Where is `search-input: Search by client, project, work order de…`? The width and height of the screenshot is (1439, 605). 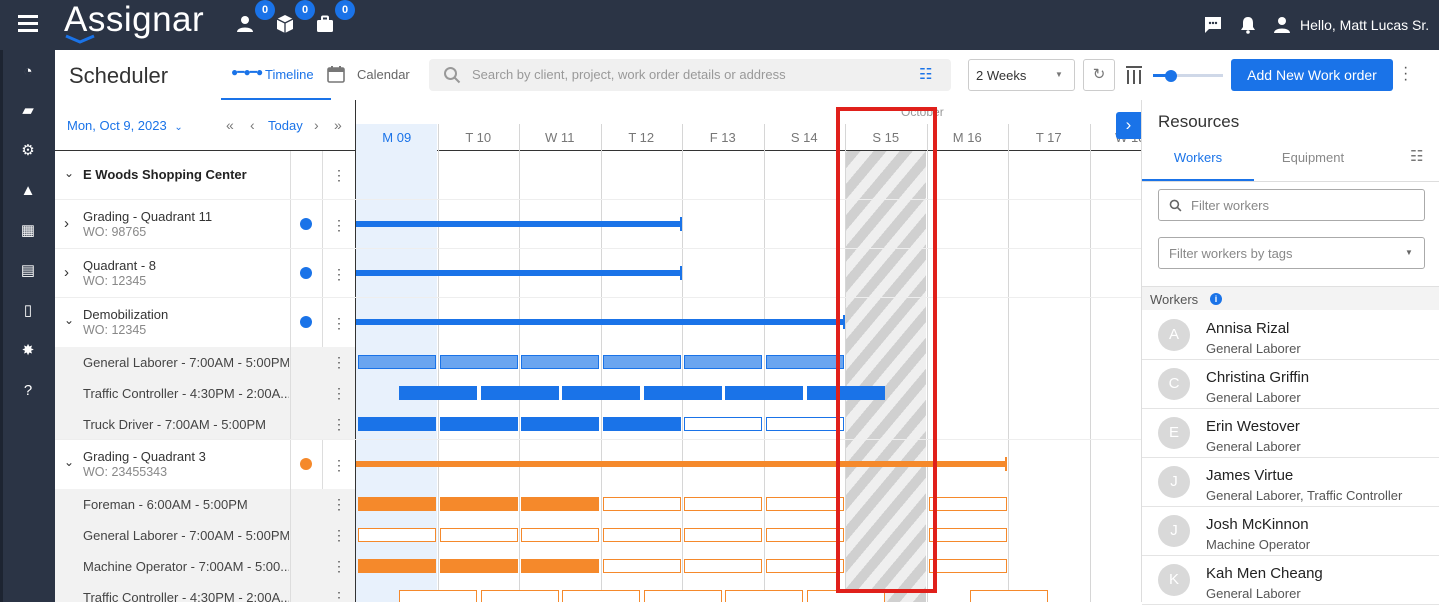
search-input: Search by client, project, work order de… is located at coordinates (629, 74).